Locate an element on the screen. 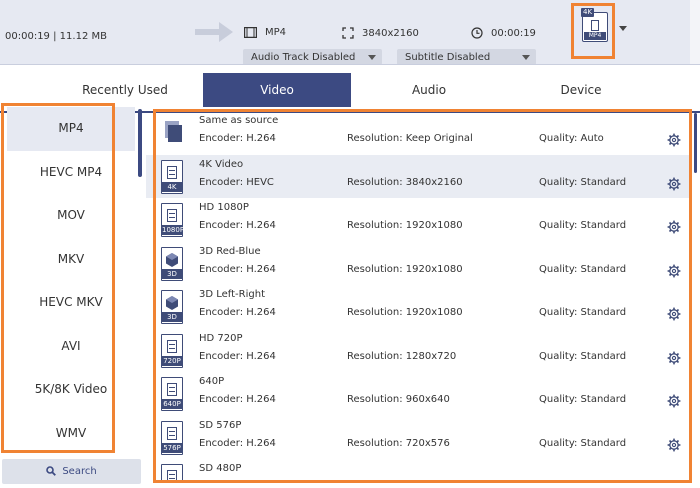  format-dropdown-arrow-icon is located at coordinates (623, 28).